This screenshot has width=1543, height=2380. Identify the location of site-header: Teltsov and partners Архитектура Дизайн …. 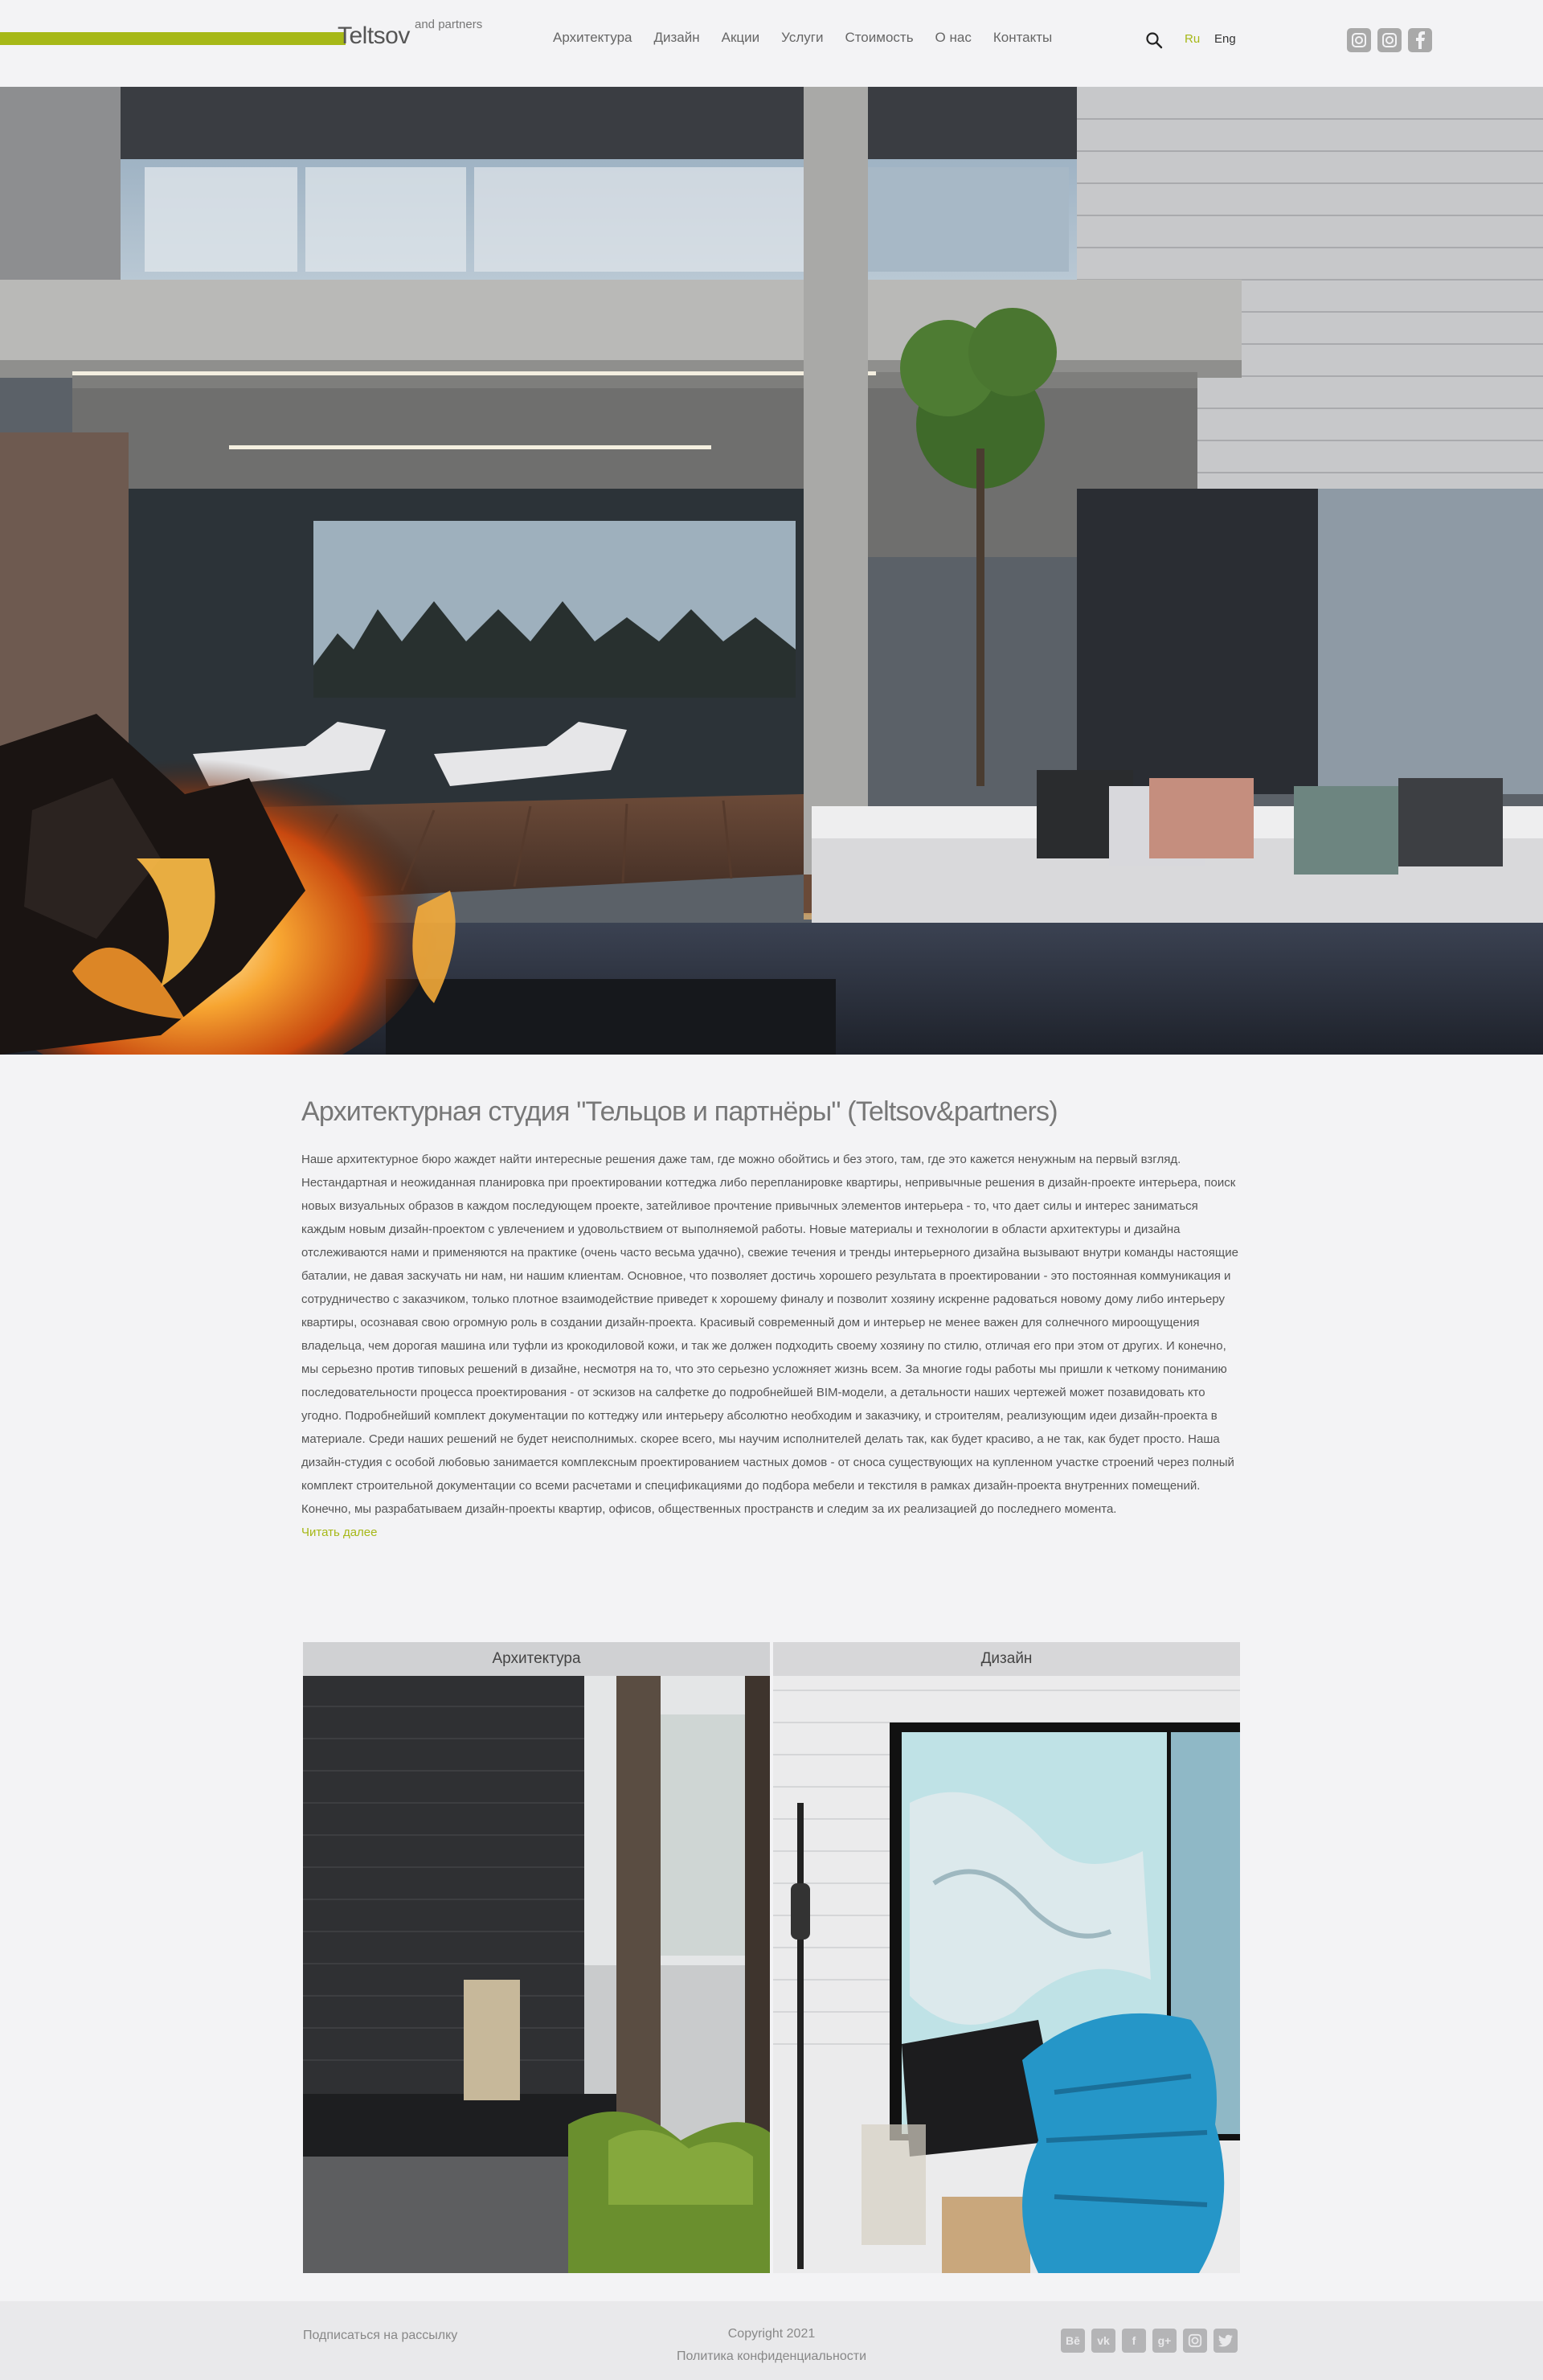
(771, 43).